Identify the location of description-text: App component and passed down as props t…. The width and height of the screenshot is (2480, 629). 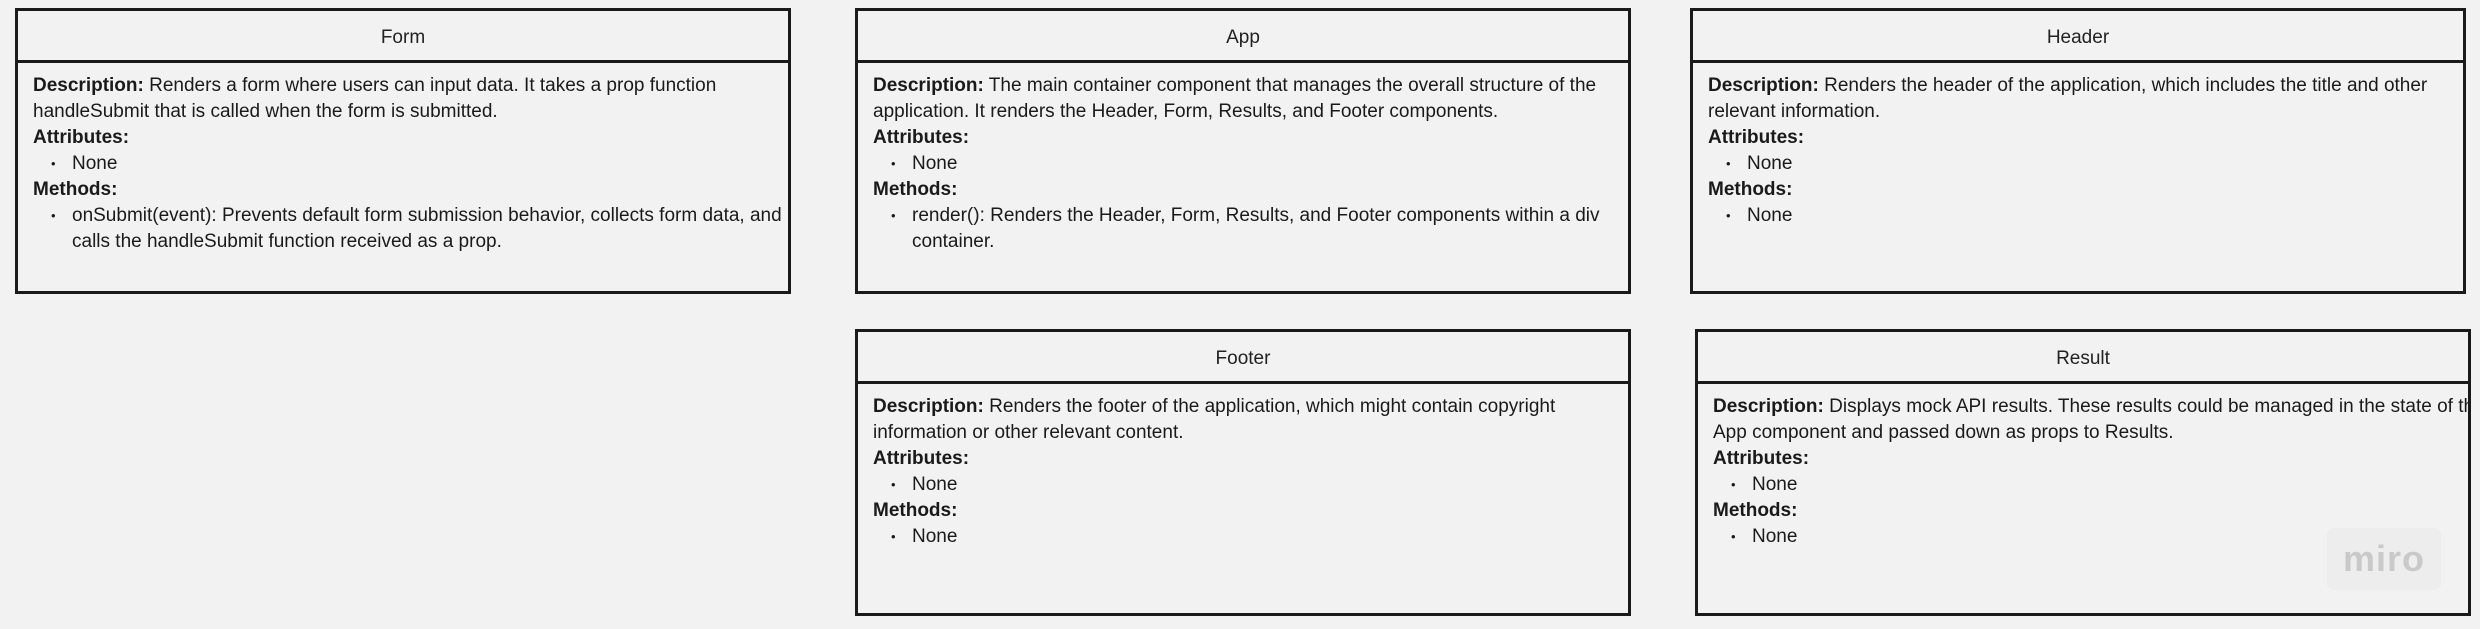
(1943, 432).